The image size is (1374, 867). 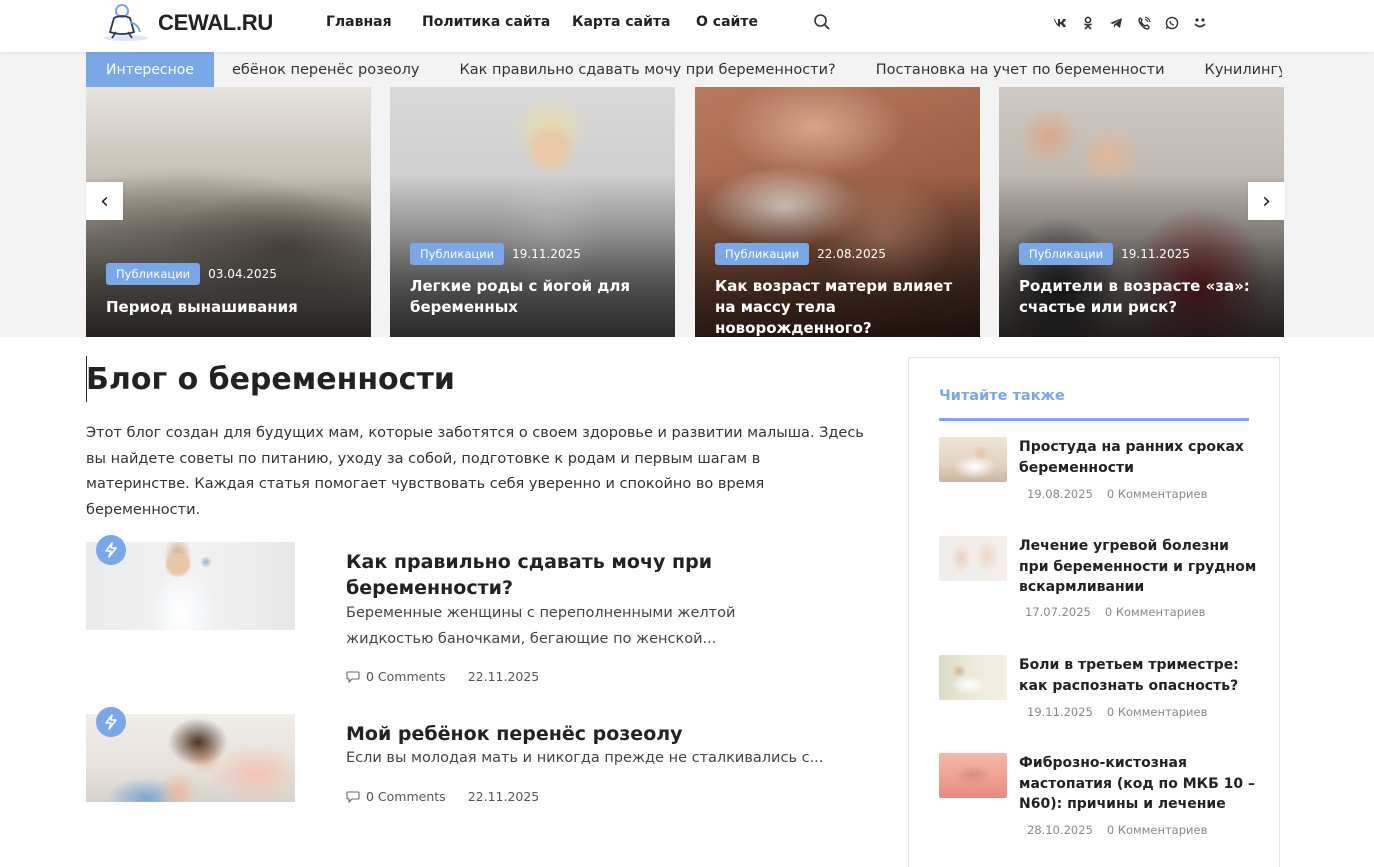 What do you see at coordinates (270, 379) in the screenshot?
I see `page-title: Блог о беременности` at bounding box center [270, 379].